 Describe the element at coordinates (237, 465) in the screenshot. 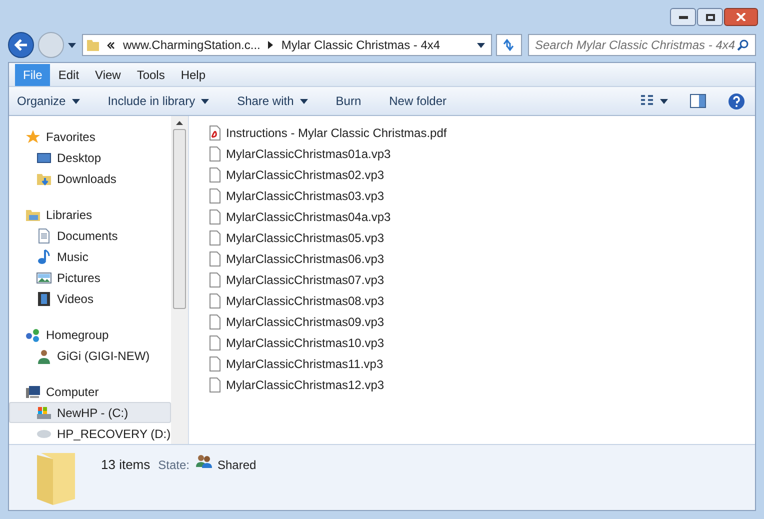

I see `share-state: Shared` at that location.